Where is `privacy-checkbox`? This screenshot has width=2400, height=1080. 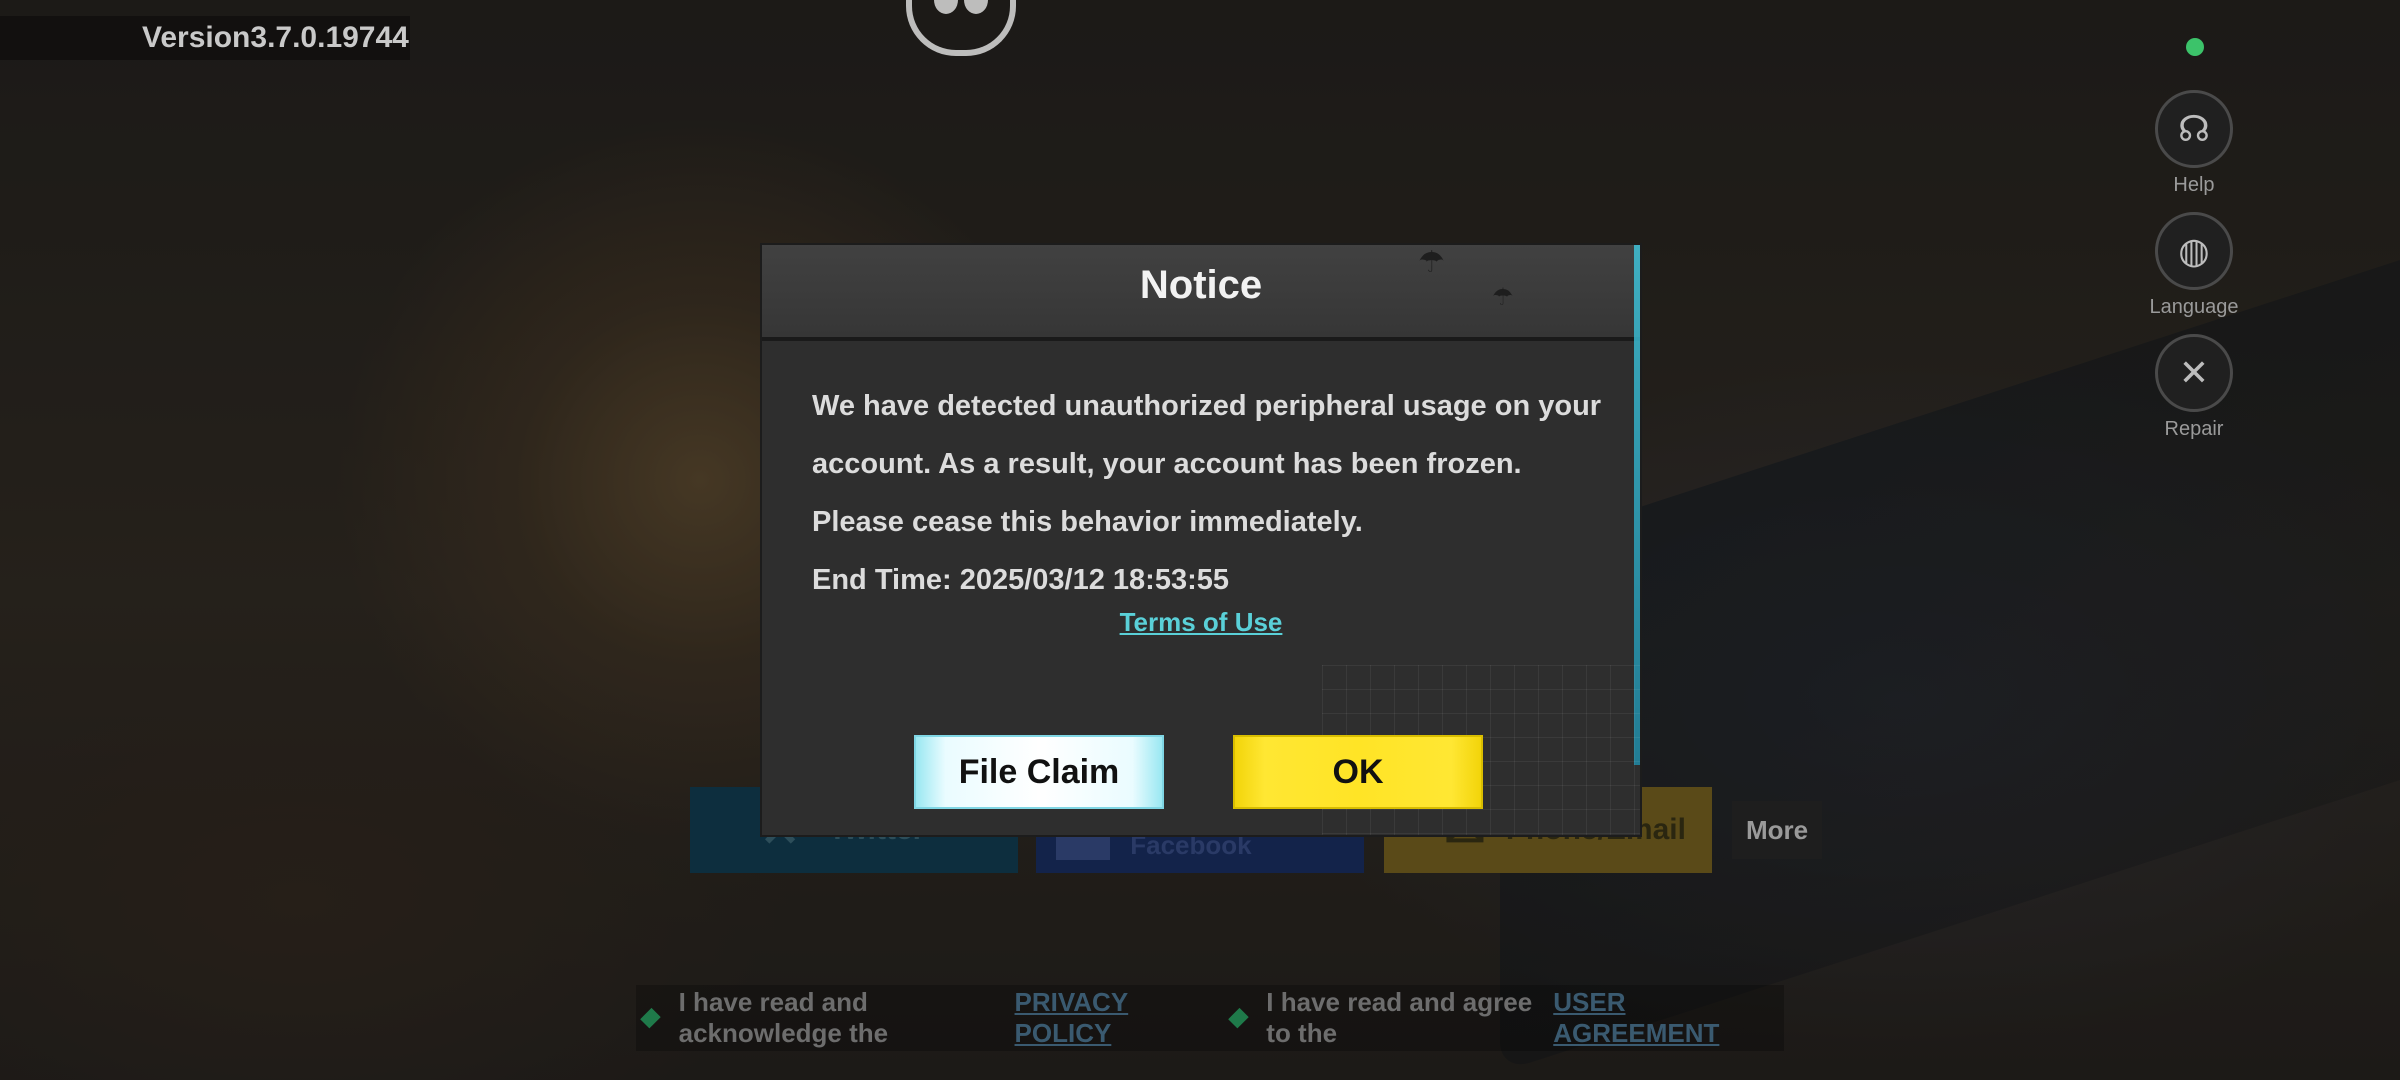 privacy-checkbox is located at coordinates (650, 1018).